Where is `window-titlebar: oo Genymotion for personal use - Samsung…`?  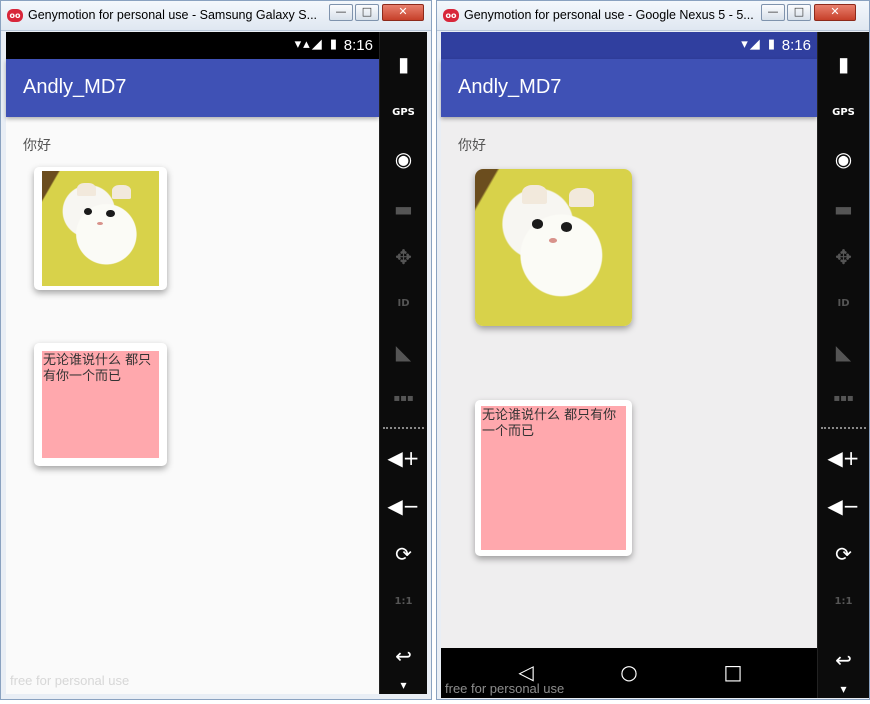
window-titlebar: oo Genymotion for personal use - Samsung… is located at coordinates (216, 16).